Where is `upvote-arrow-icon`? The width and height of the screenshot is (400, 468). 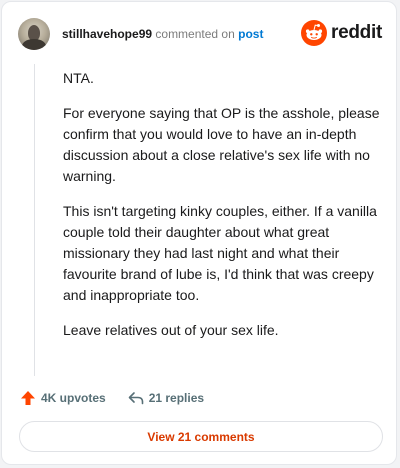
upvote-arrow-icon is located at coordinates (28, 398).